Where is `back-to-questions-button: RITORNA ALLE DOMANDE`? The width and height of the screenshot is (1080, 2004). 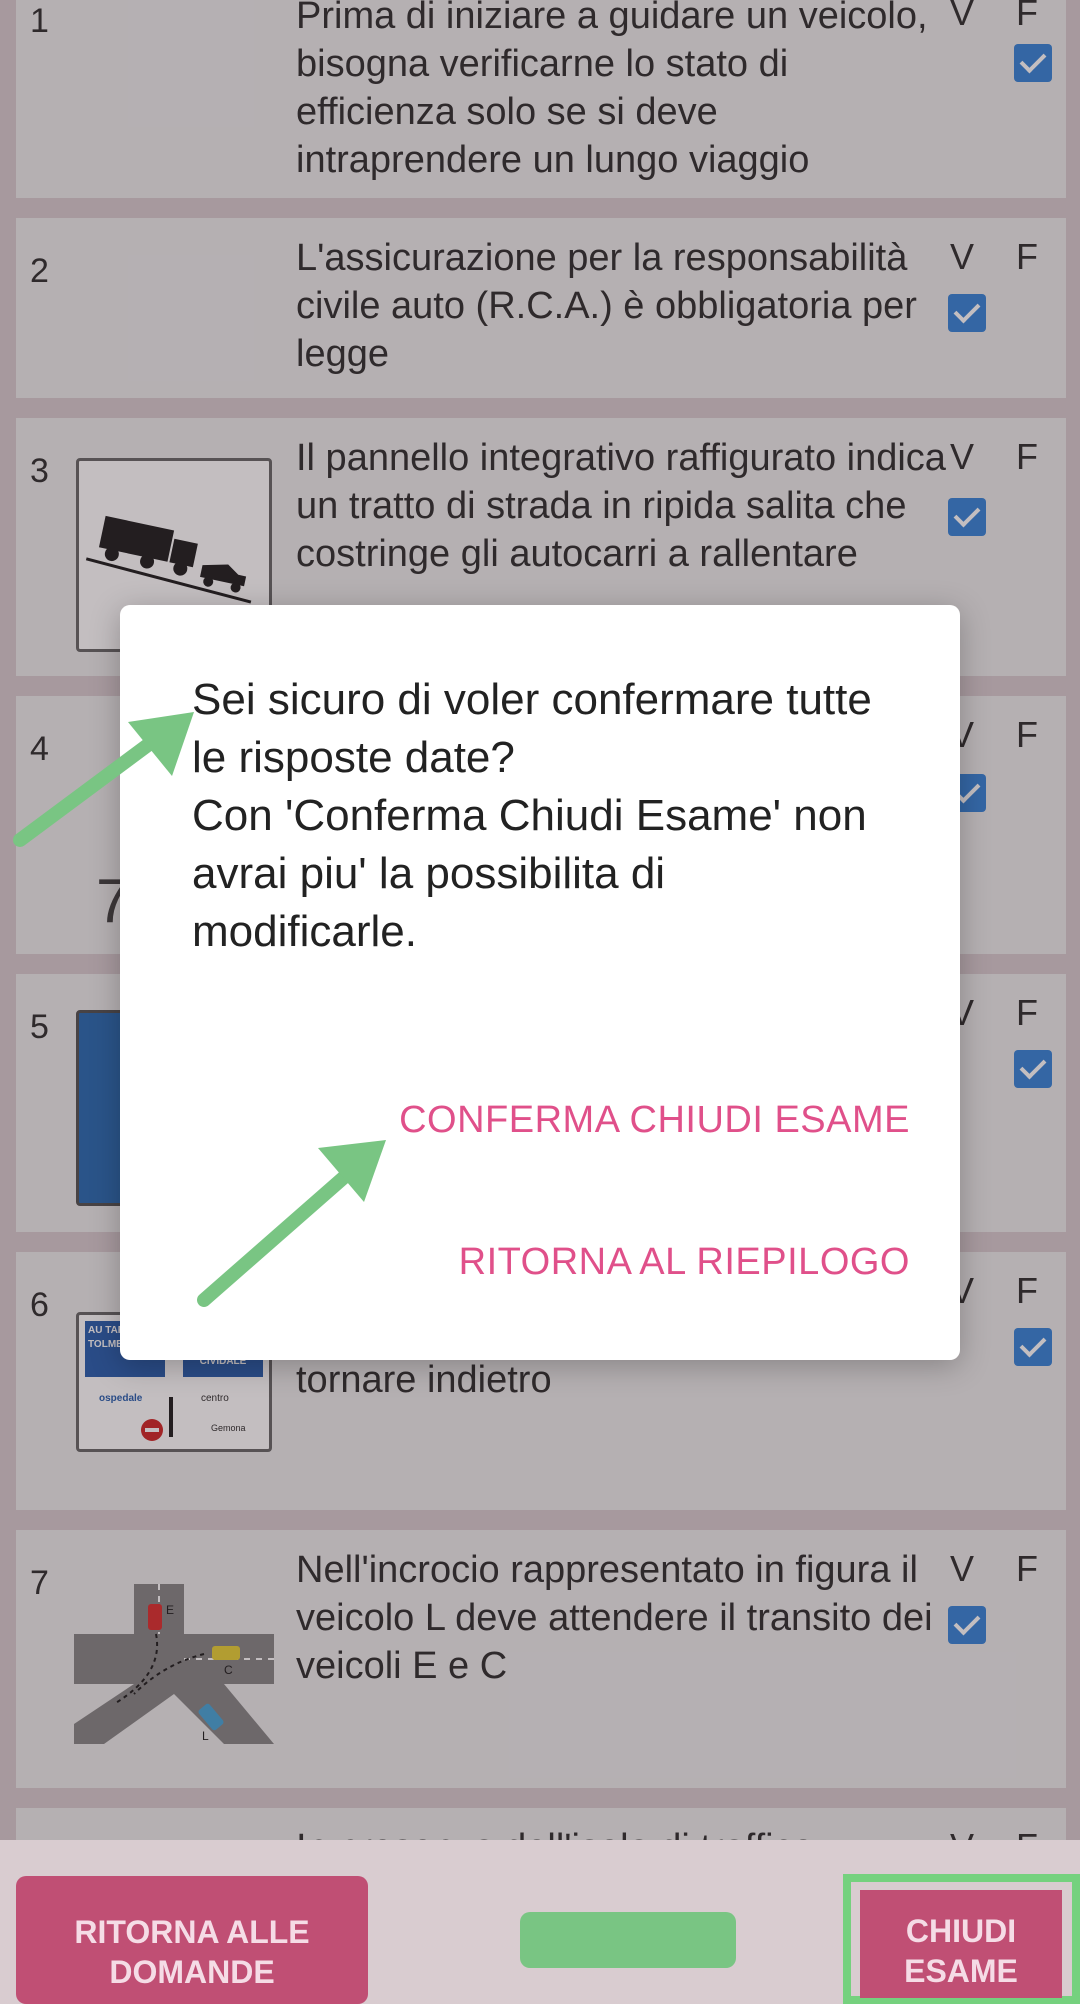
back-to-questions-button: RITORNA ALLE DOMANDE is located at coordinates (192, 1940).